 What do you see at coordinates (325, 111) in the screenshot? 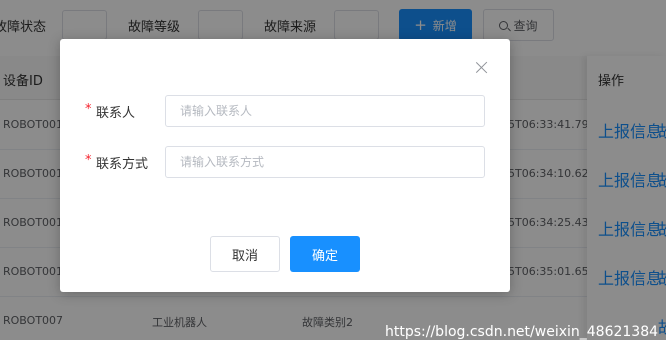
I see `contact-input` at bounding box center [325, 111].